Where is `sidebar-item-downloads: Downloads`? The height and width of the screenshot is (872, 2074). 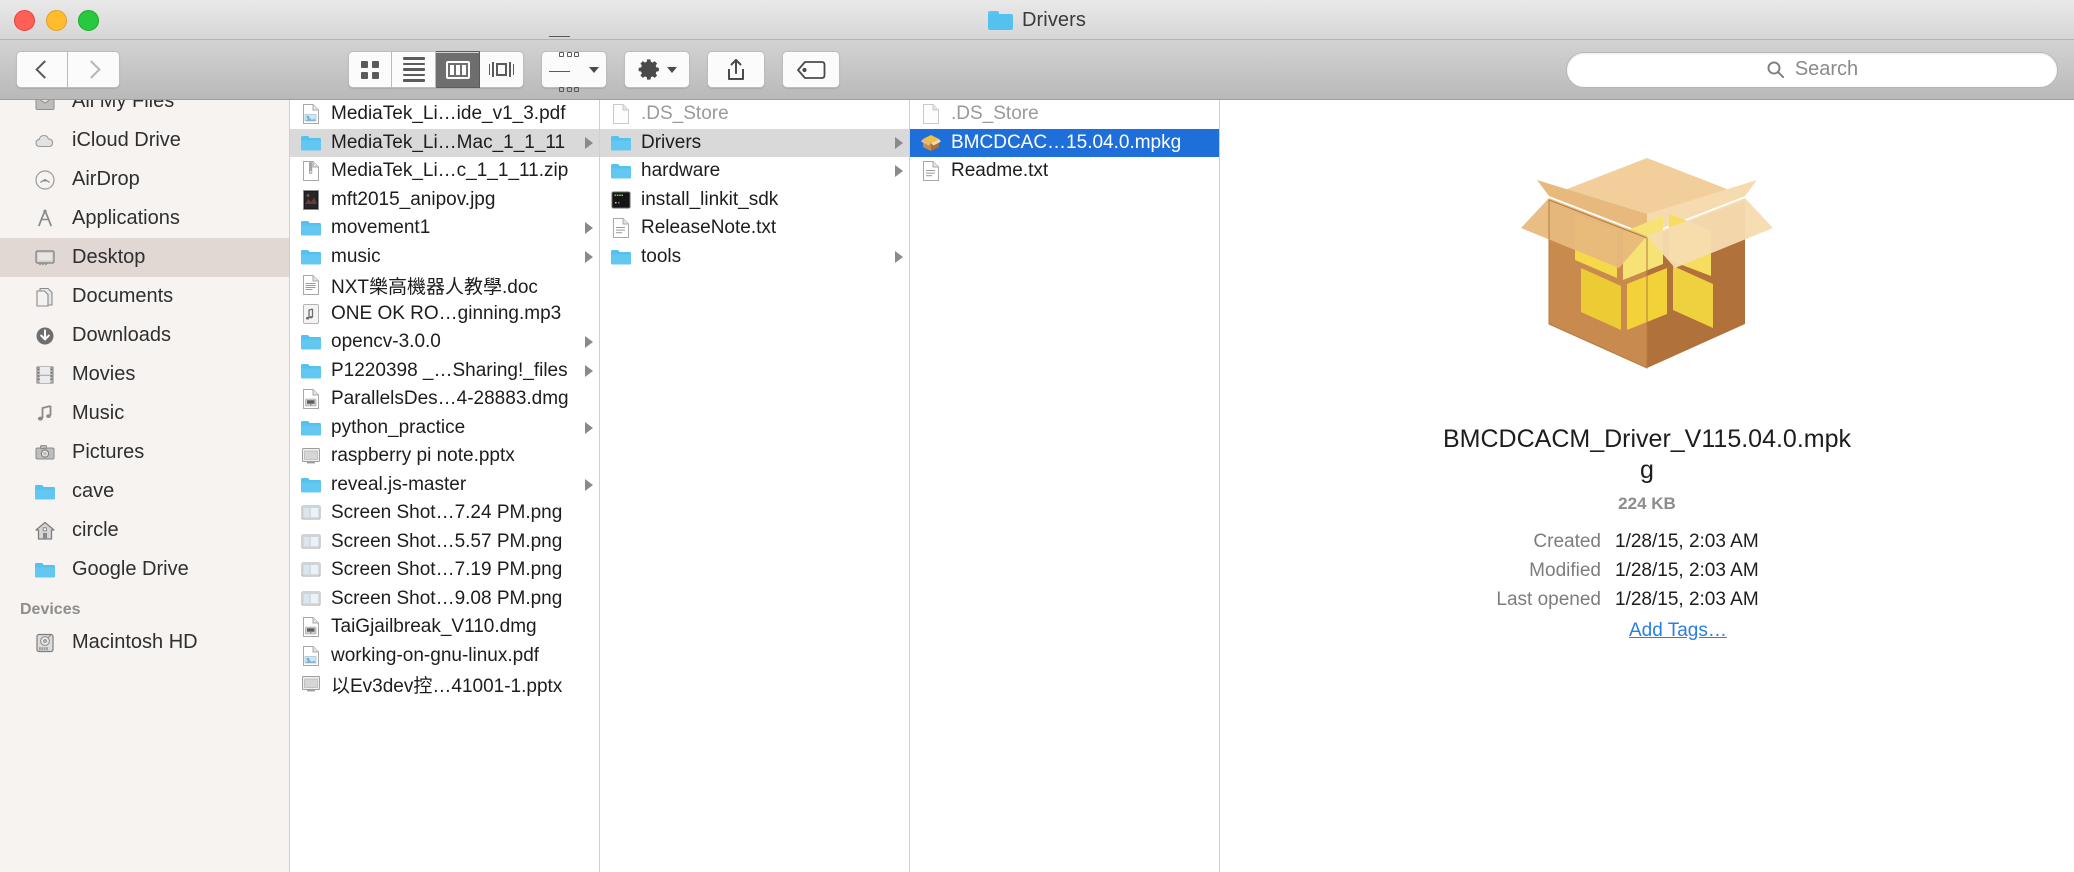
sidebar-item-downloads: Downloads is located at coordinates (144, 335).